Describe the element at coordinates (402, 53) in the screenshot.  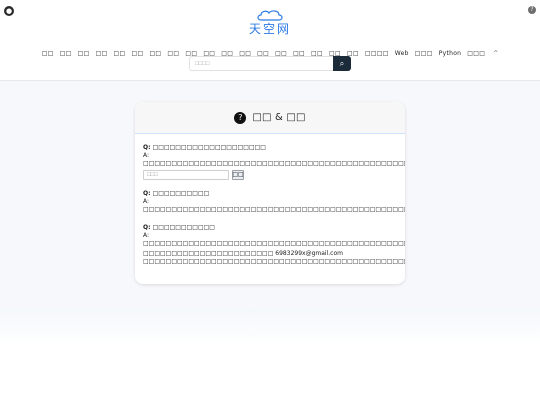
I see `nav-item-web: Web` at that location.